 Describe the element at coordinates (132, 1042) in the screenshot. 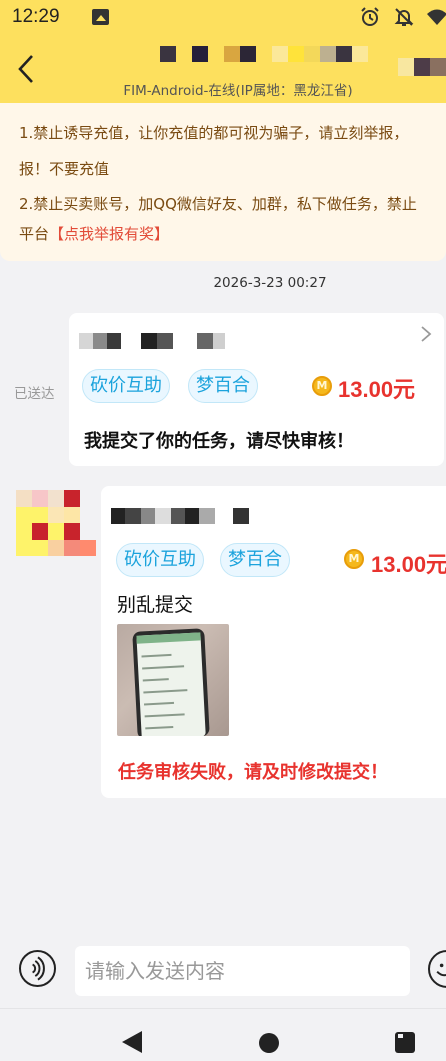

I see `nav-back-icon` at that location.